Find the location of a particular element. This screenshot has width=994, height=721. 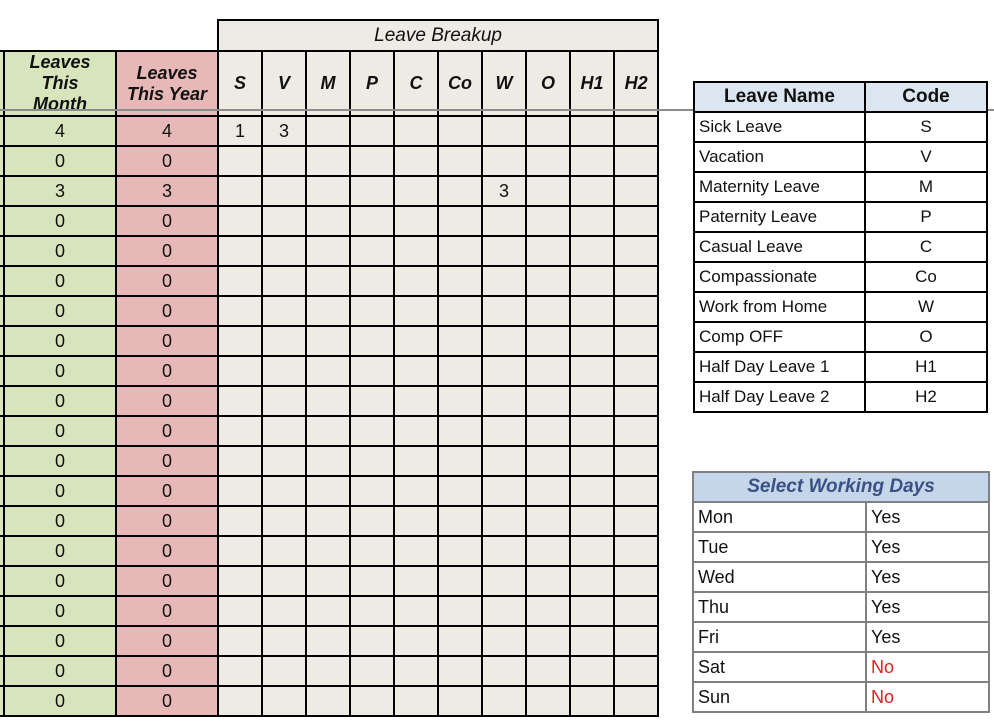

leave-code-cell: Co is located at coordinates (926, 277).